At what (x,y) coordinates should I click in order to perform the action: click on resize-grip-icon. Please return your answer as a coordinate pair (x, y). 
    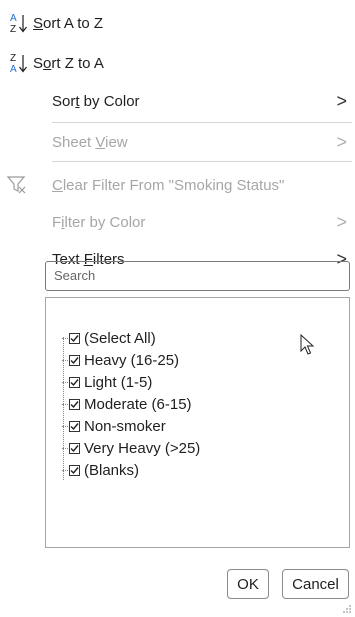
    Looking at the image, I should click on (347, 609).